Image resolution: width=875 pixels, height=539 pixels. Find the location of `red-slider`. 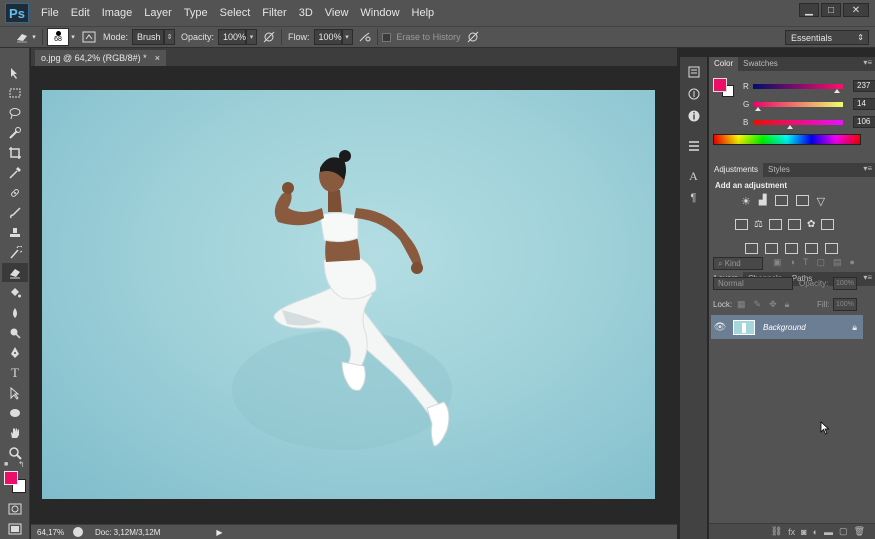

red-slider is located at coordinates (798, 88).